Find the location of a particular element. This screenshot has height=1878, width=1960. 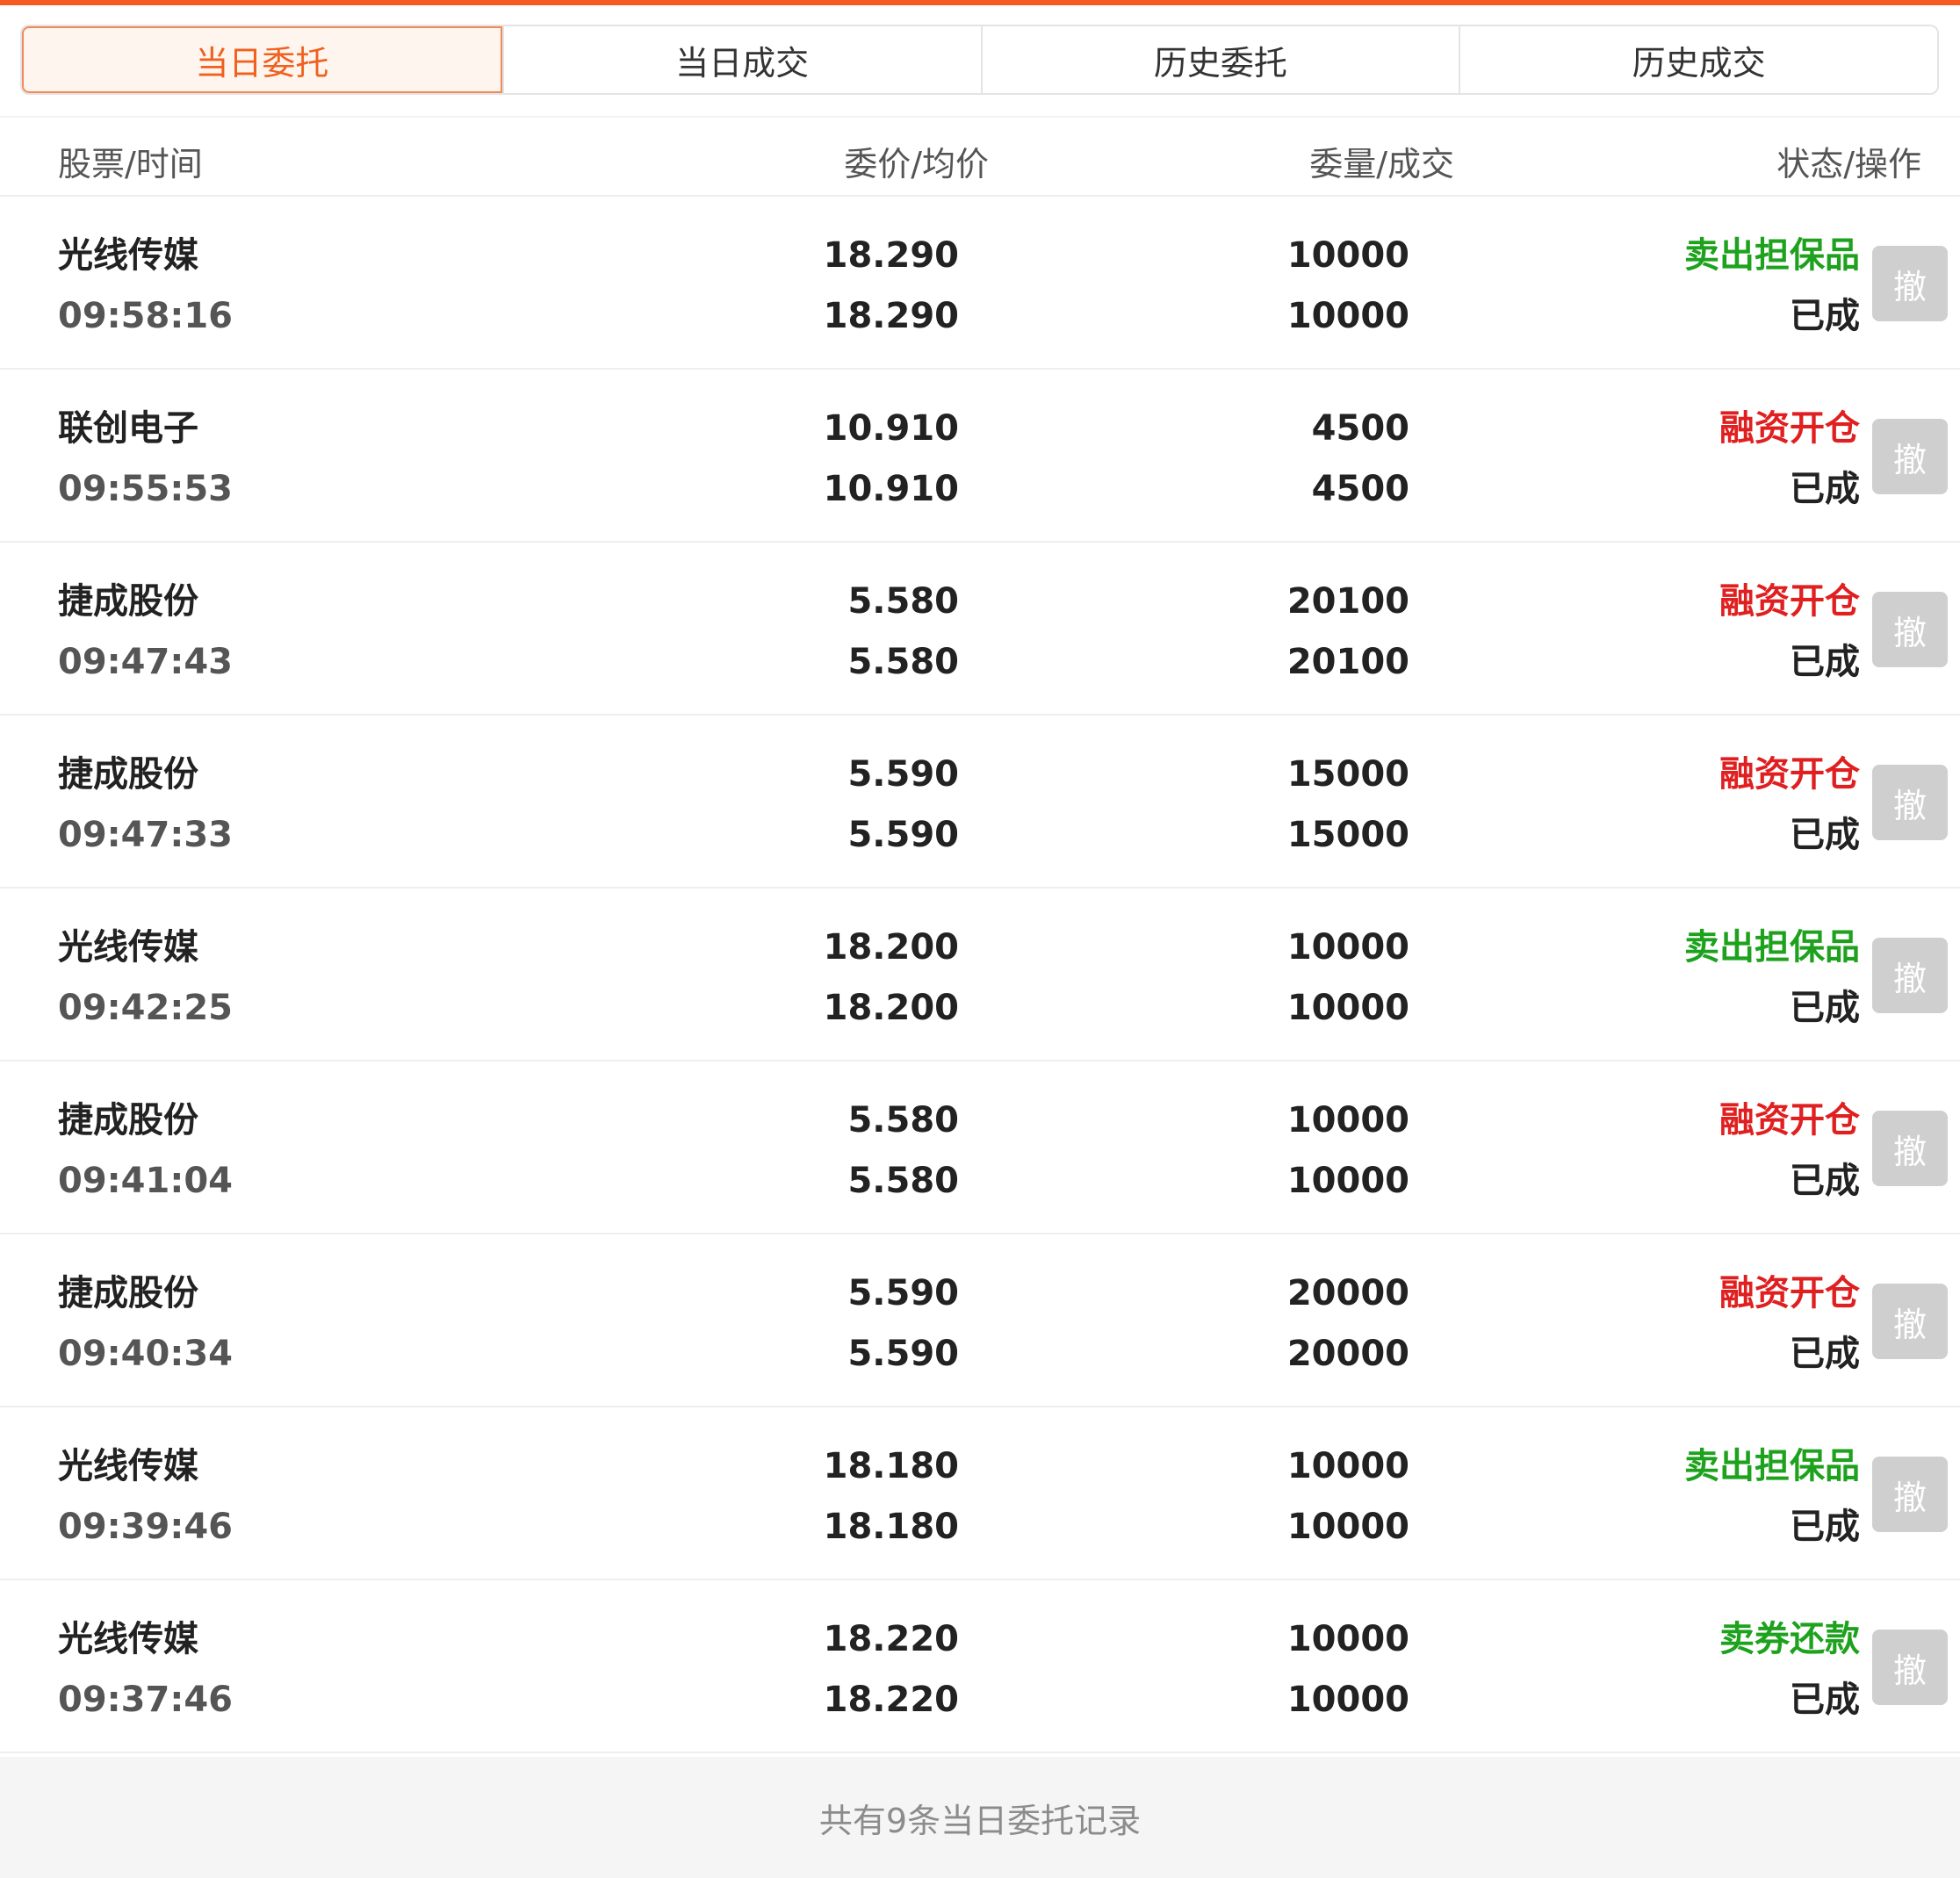

tab-bar: 当日委托 当日成交 历史委托 历史成交 is located at coordinates (980, 60).